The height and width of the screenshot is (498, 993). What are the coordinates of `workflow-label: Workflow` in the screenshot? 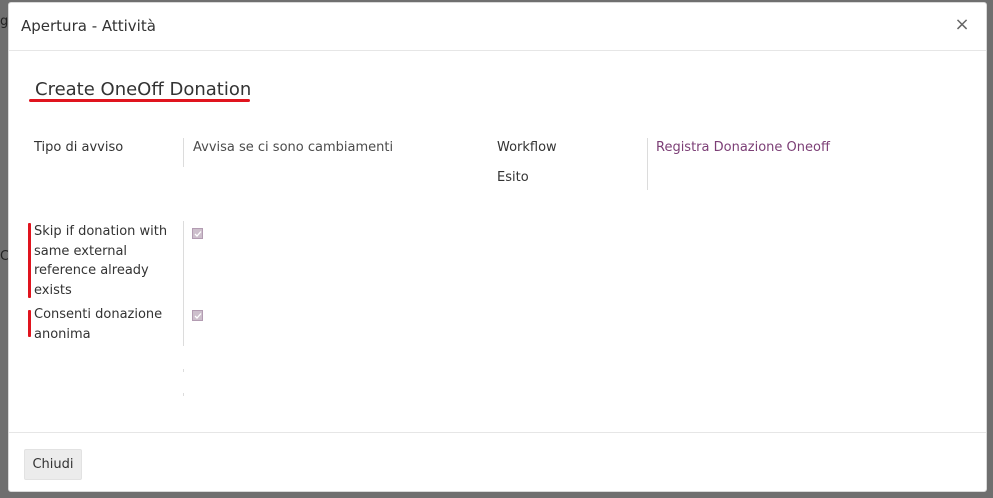 It's located at (527, 147).